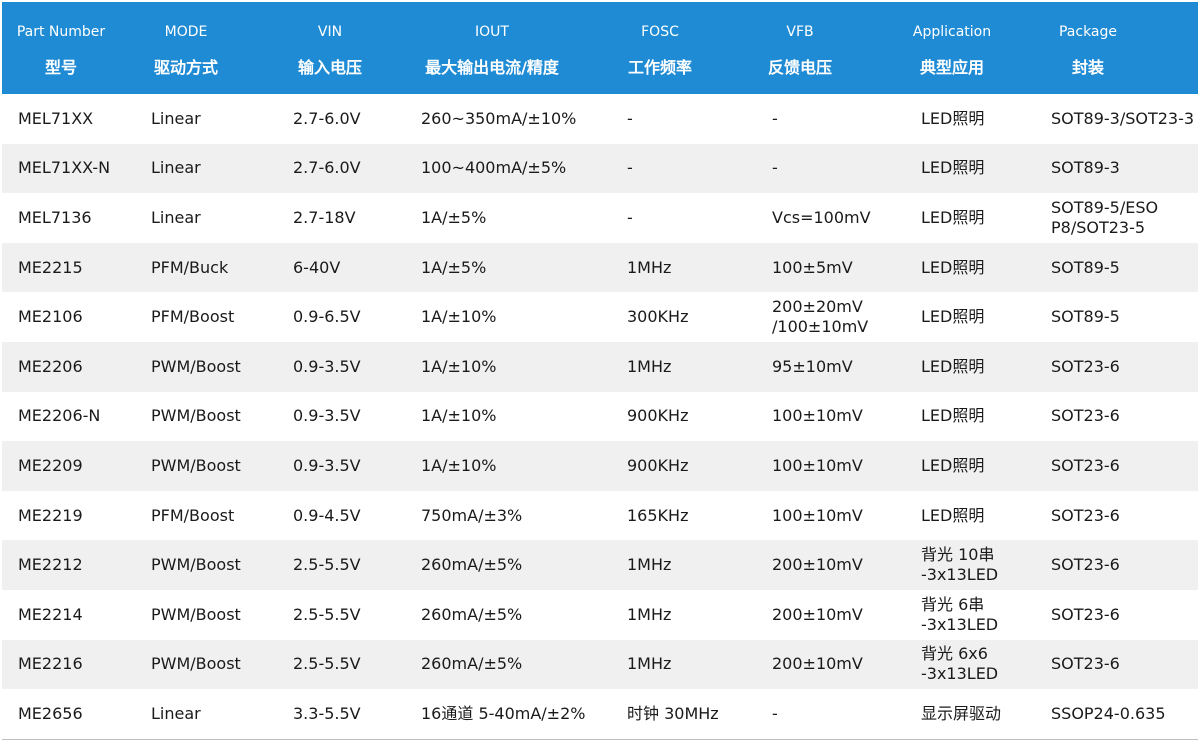 This screenshot has height=742, width=1200. I want to click on bottom-divider, so click(600, 739).